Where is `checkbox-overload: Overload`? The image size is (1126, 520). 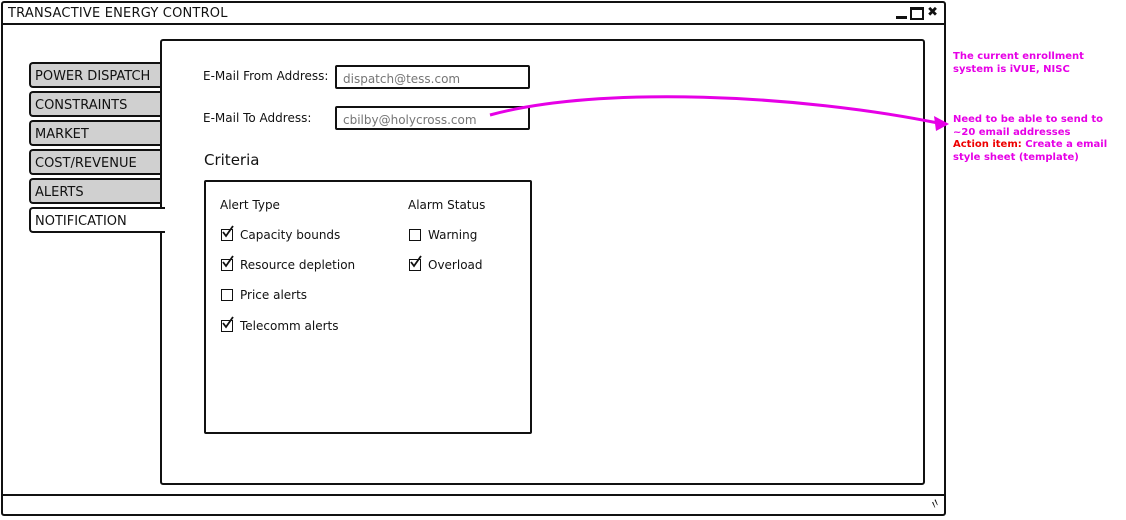 checkbox-overload: Overload is located at coordinates (446, 263).